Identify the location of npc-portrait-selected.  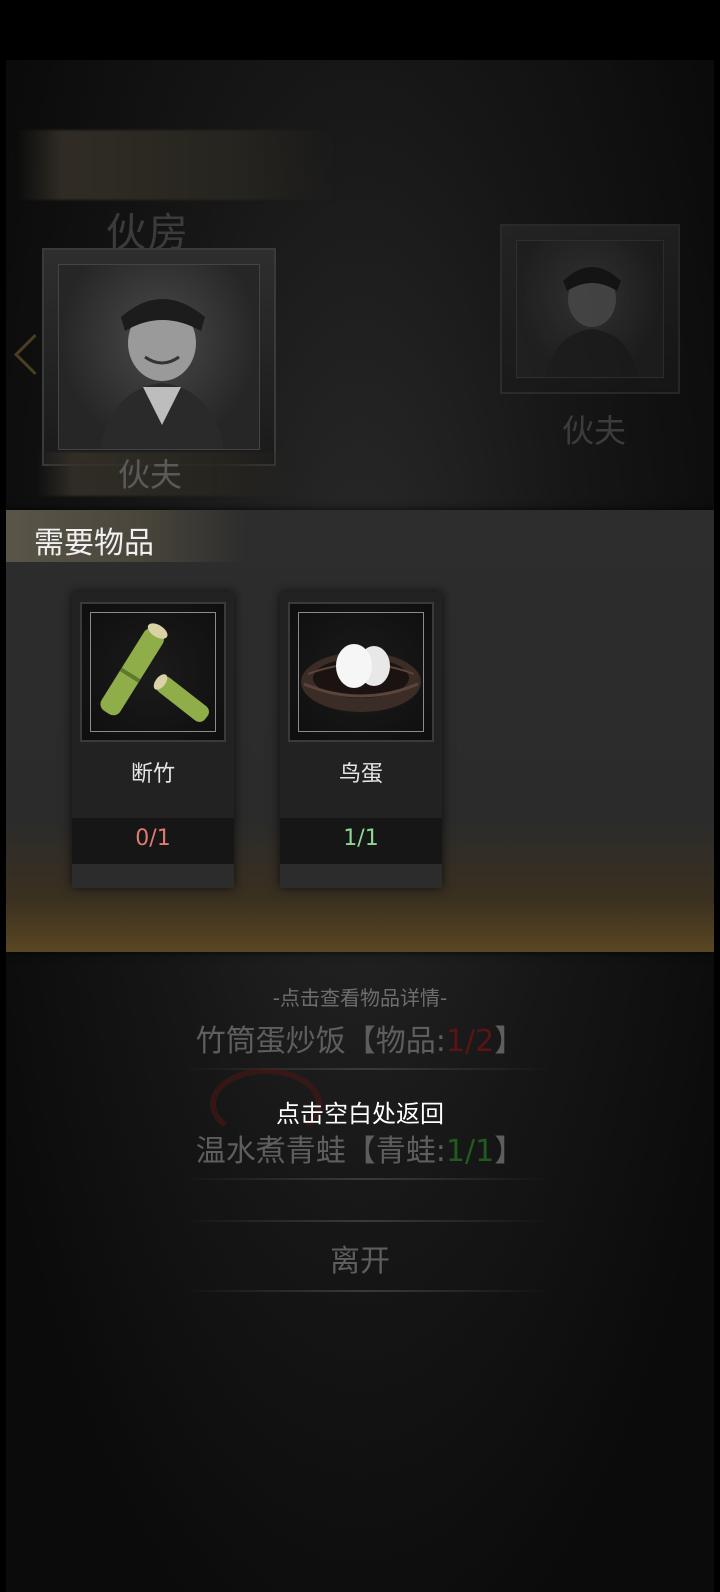
(159, 357).